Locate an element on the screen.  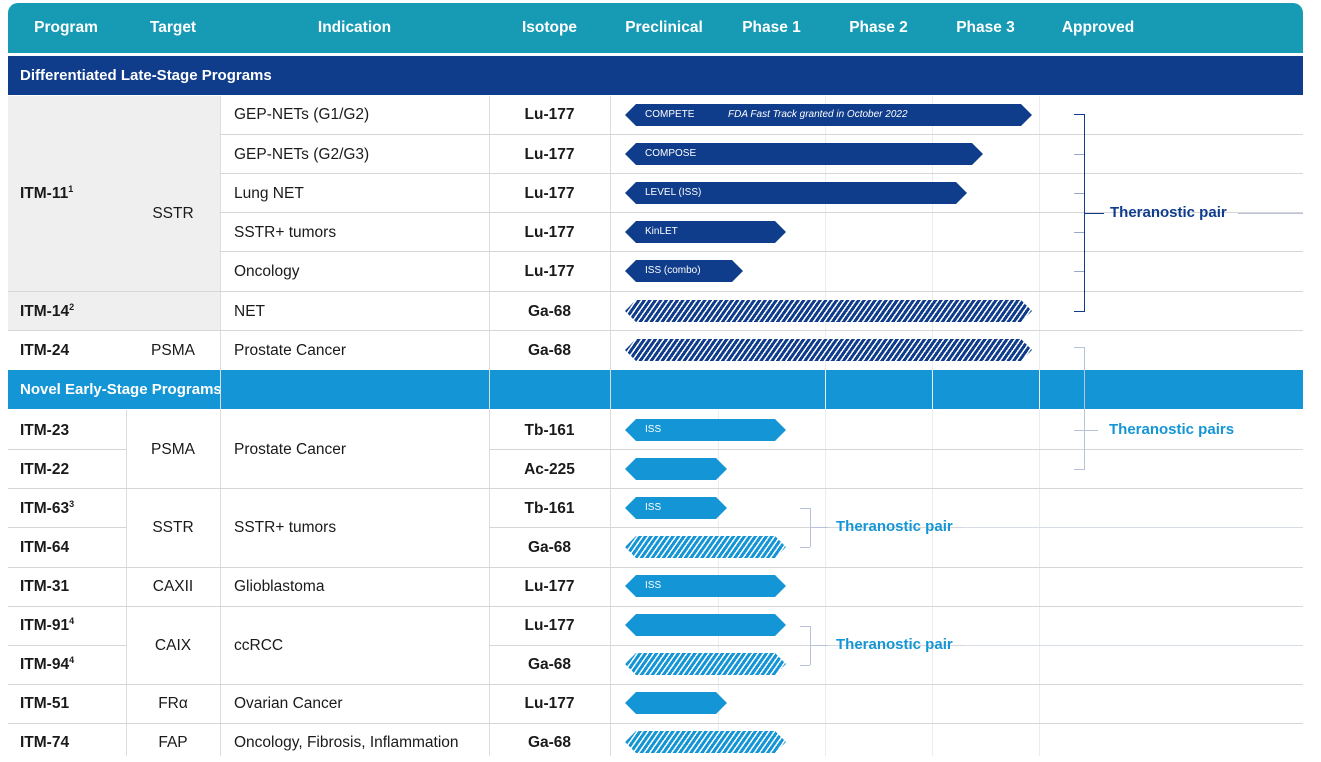
bracket-line is located at coordinates (1084, 408).